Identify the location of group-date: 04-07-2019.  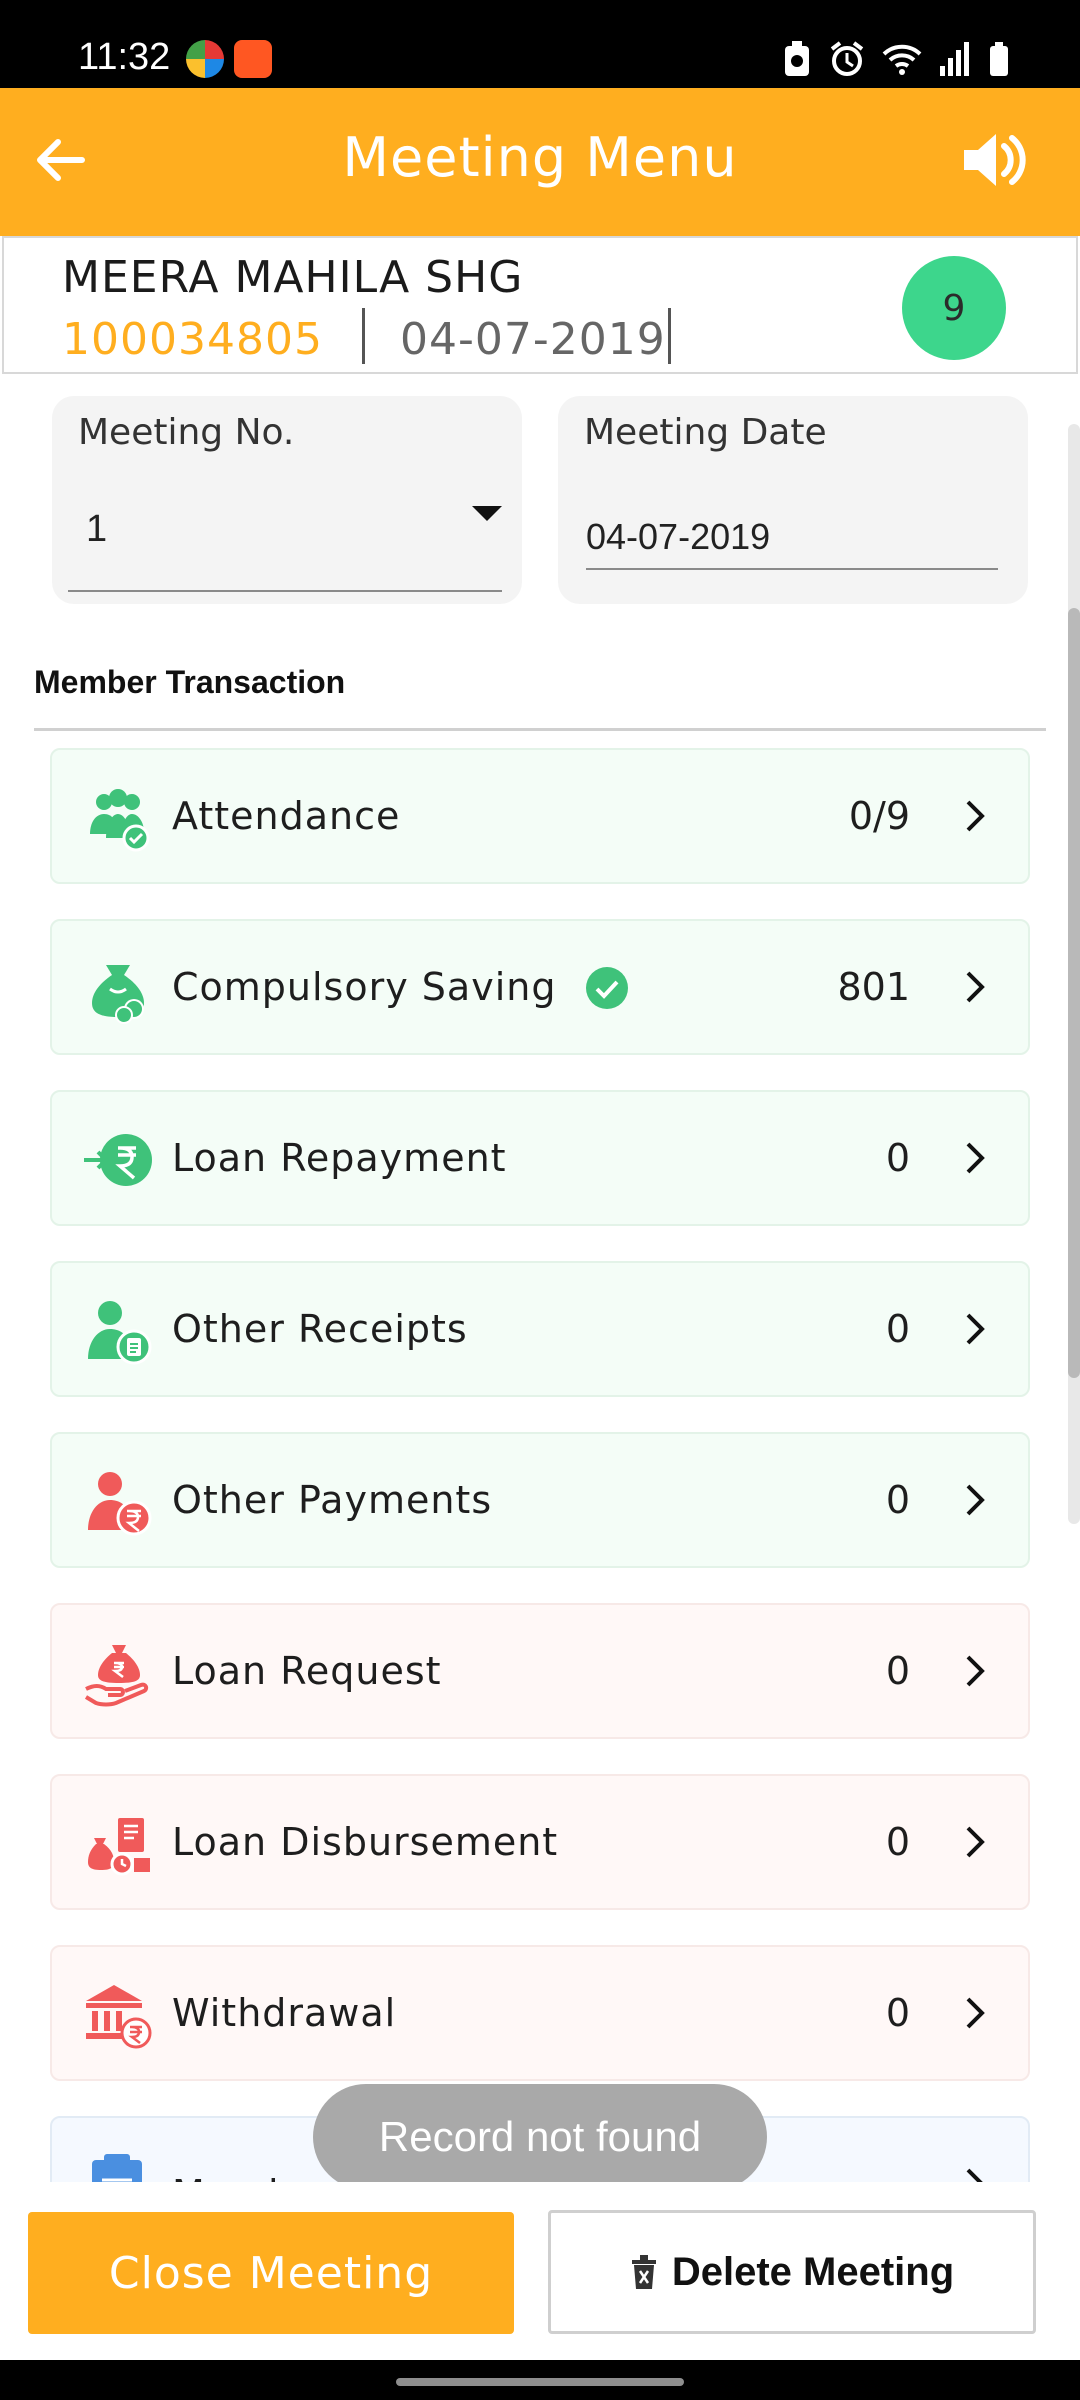
(533, 339).